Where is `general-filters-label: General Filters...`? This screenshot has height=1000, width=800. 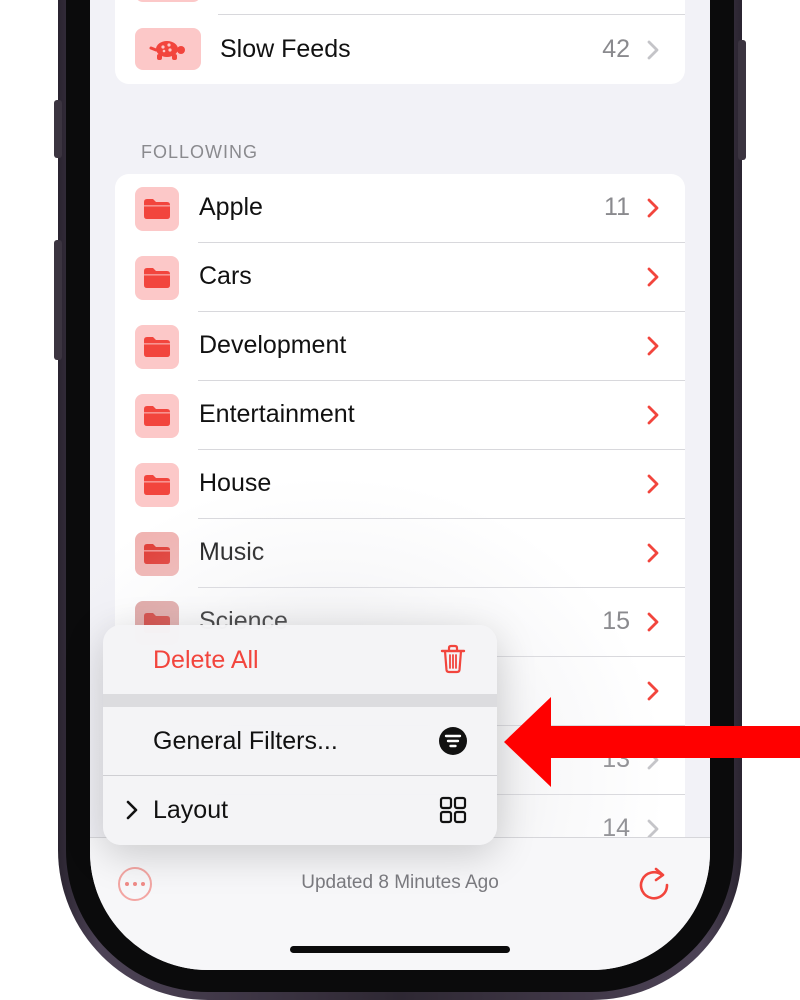
general-filters-label: General Filters... is located at coordinates (245, 741).